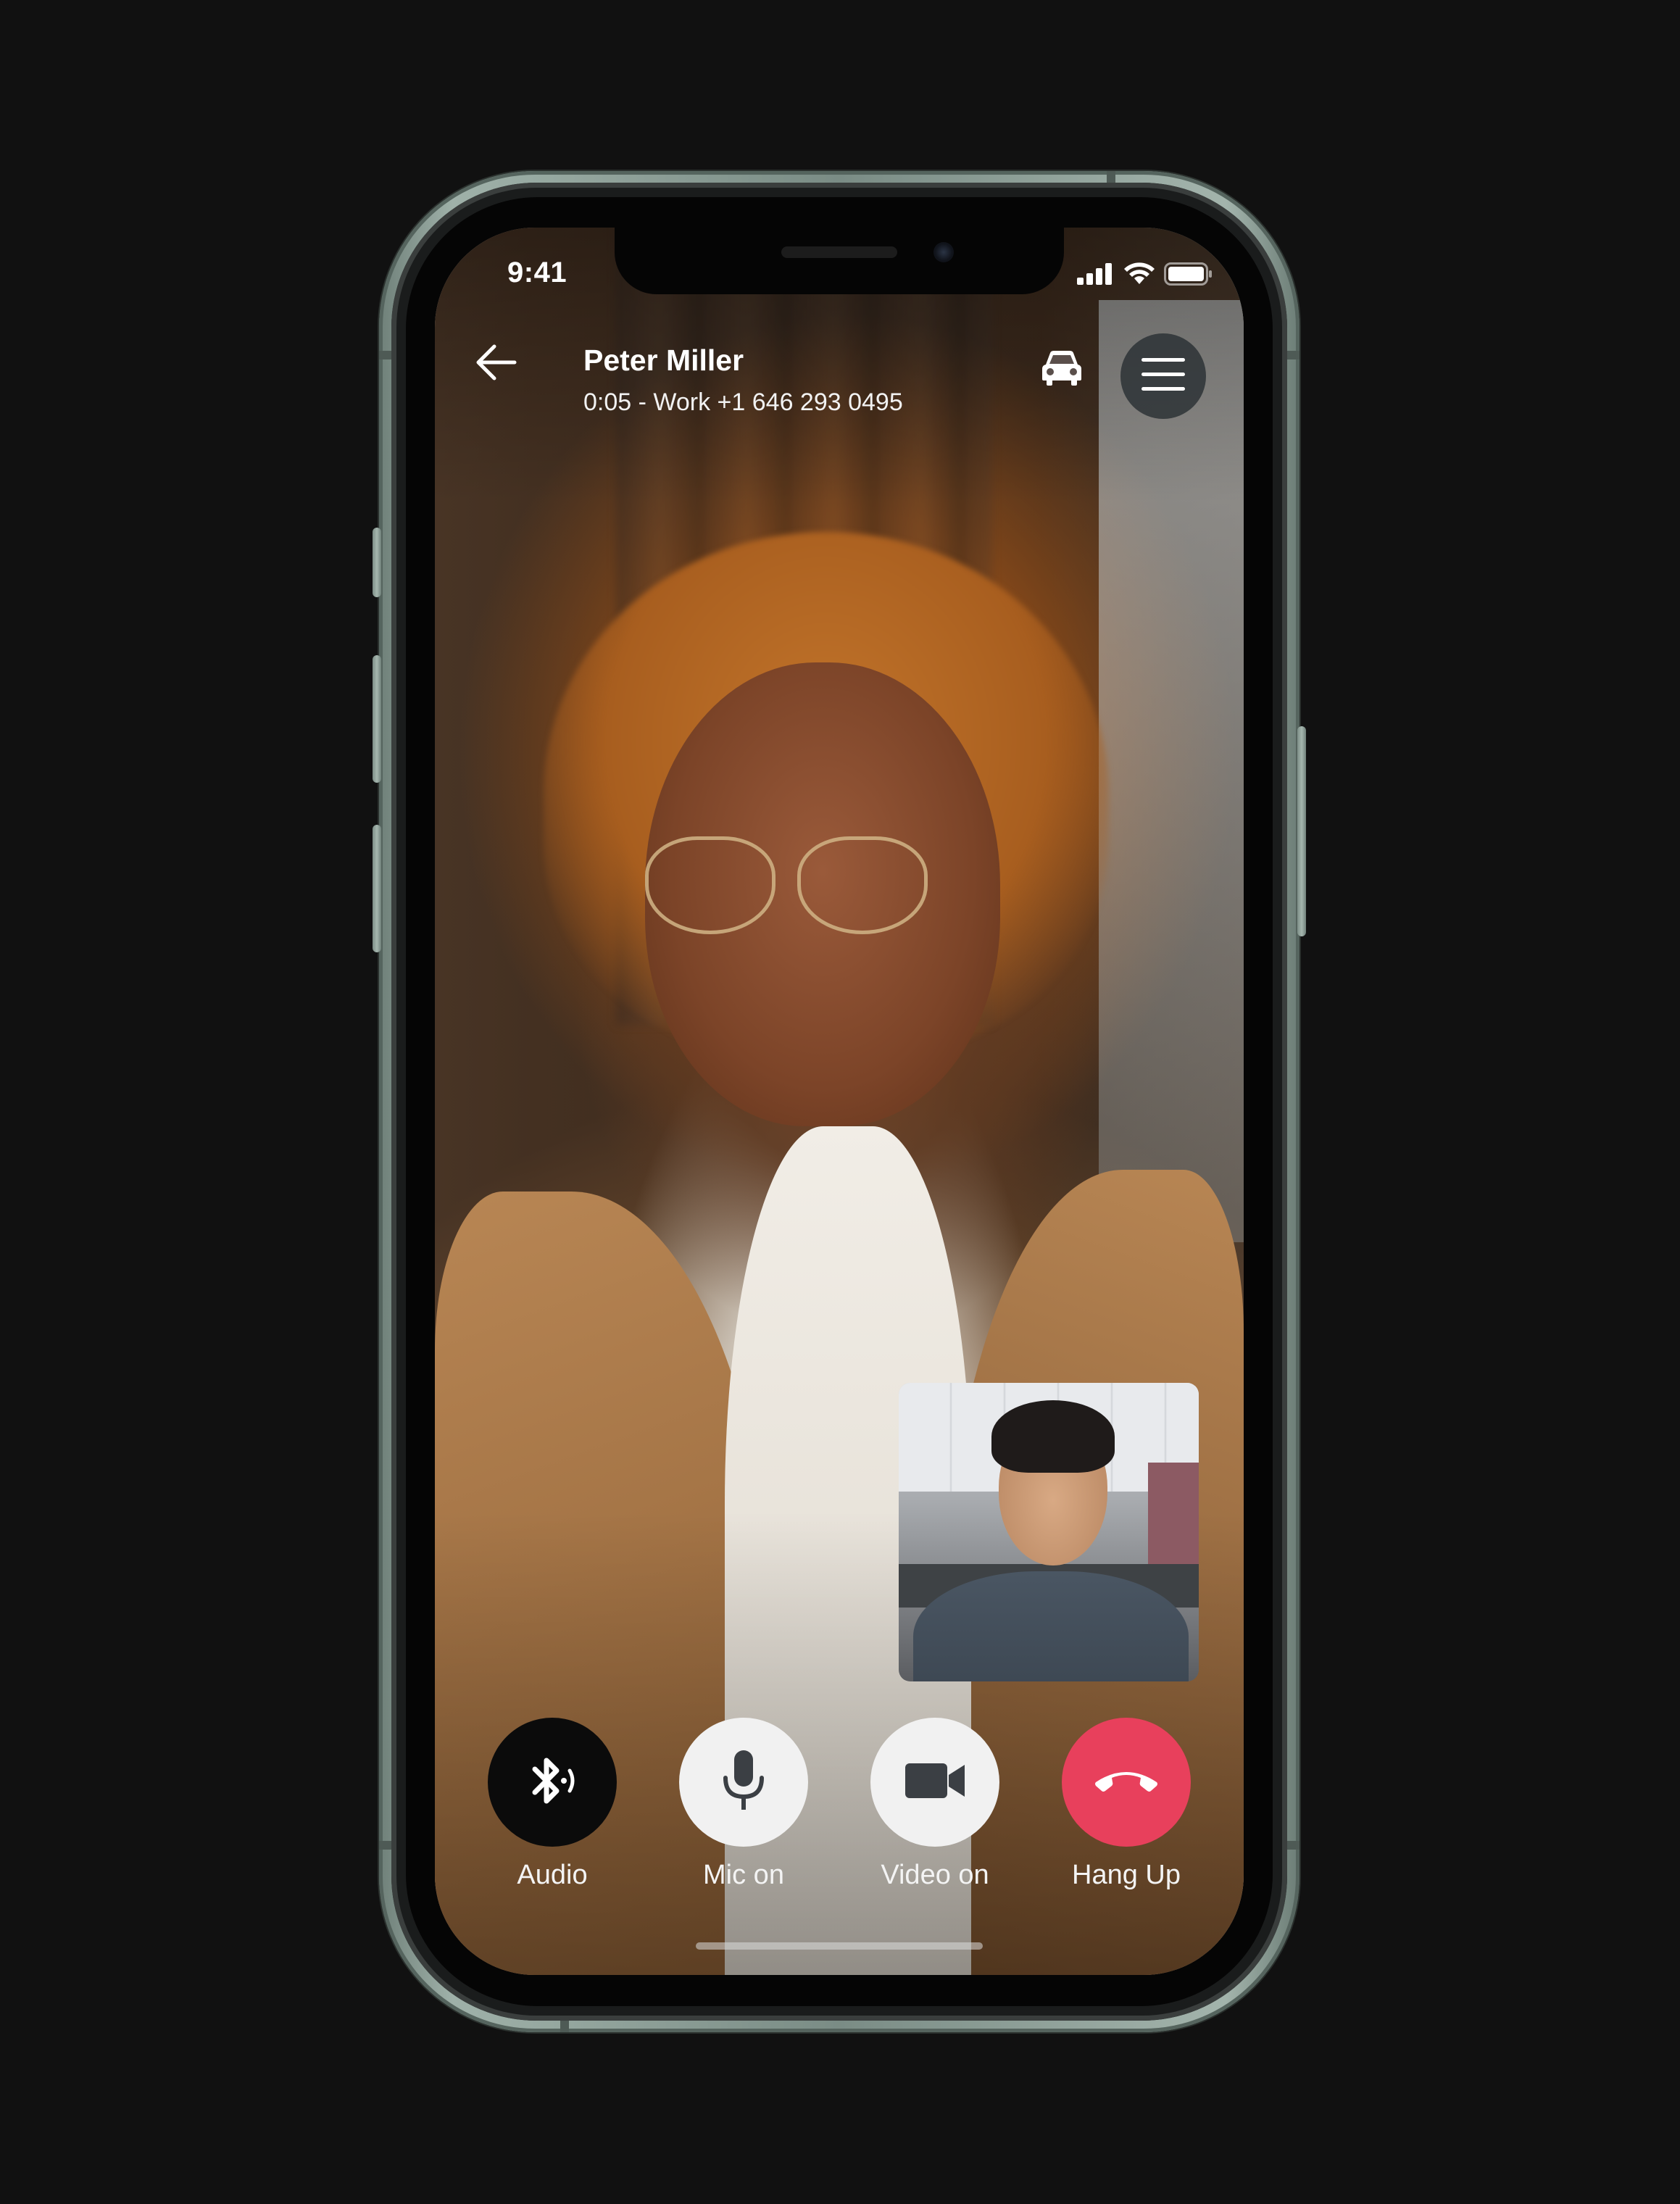 Image resolution: width=1680 pixels, height=2204 pixels. What do you see at coordinates (1096, 275) in the screenshot?
I see `cellular-signal-icon` at bounding box center [1096, 275].